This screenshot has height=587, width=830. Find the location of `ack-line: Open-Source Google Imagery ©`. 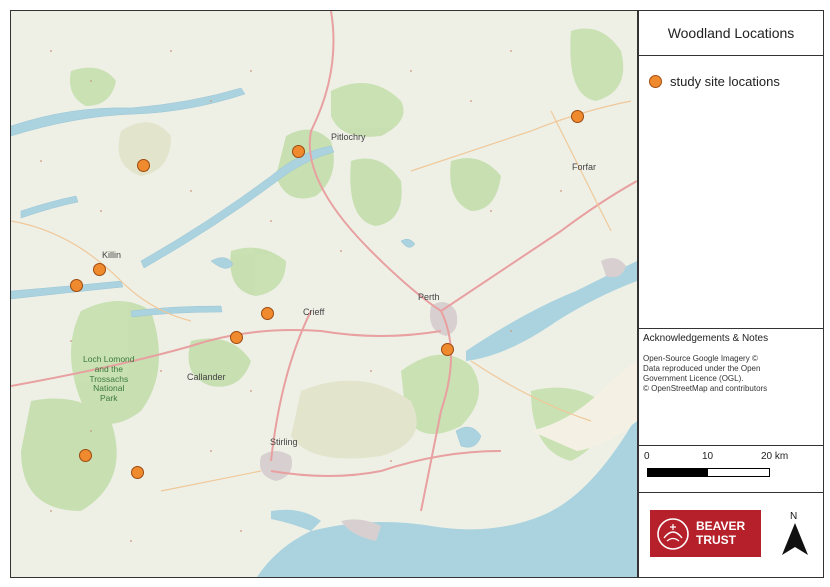

ack-line: Open-Source Google Imagery © is located at coordinates (700, 358).